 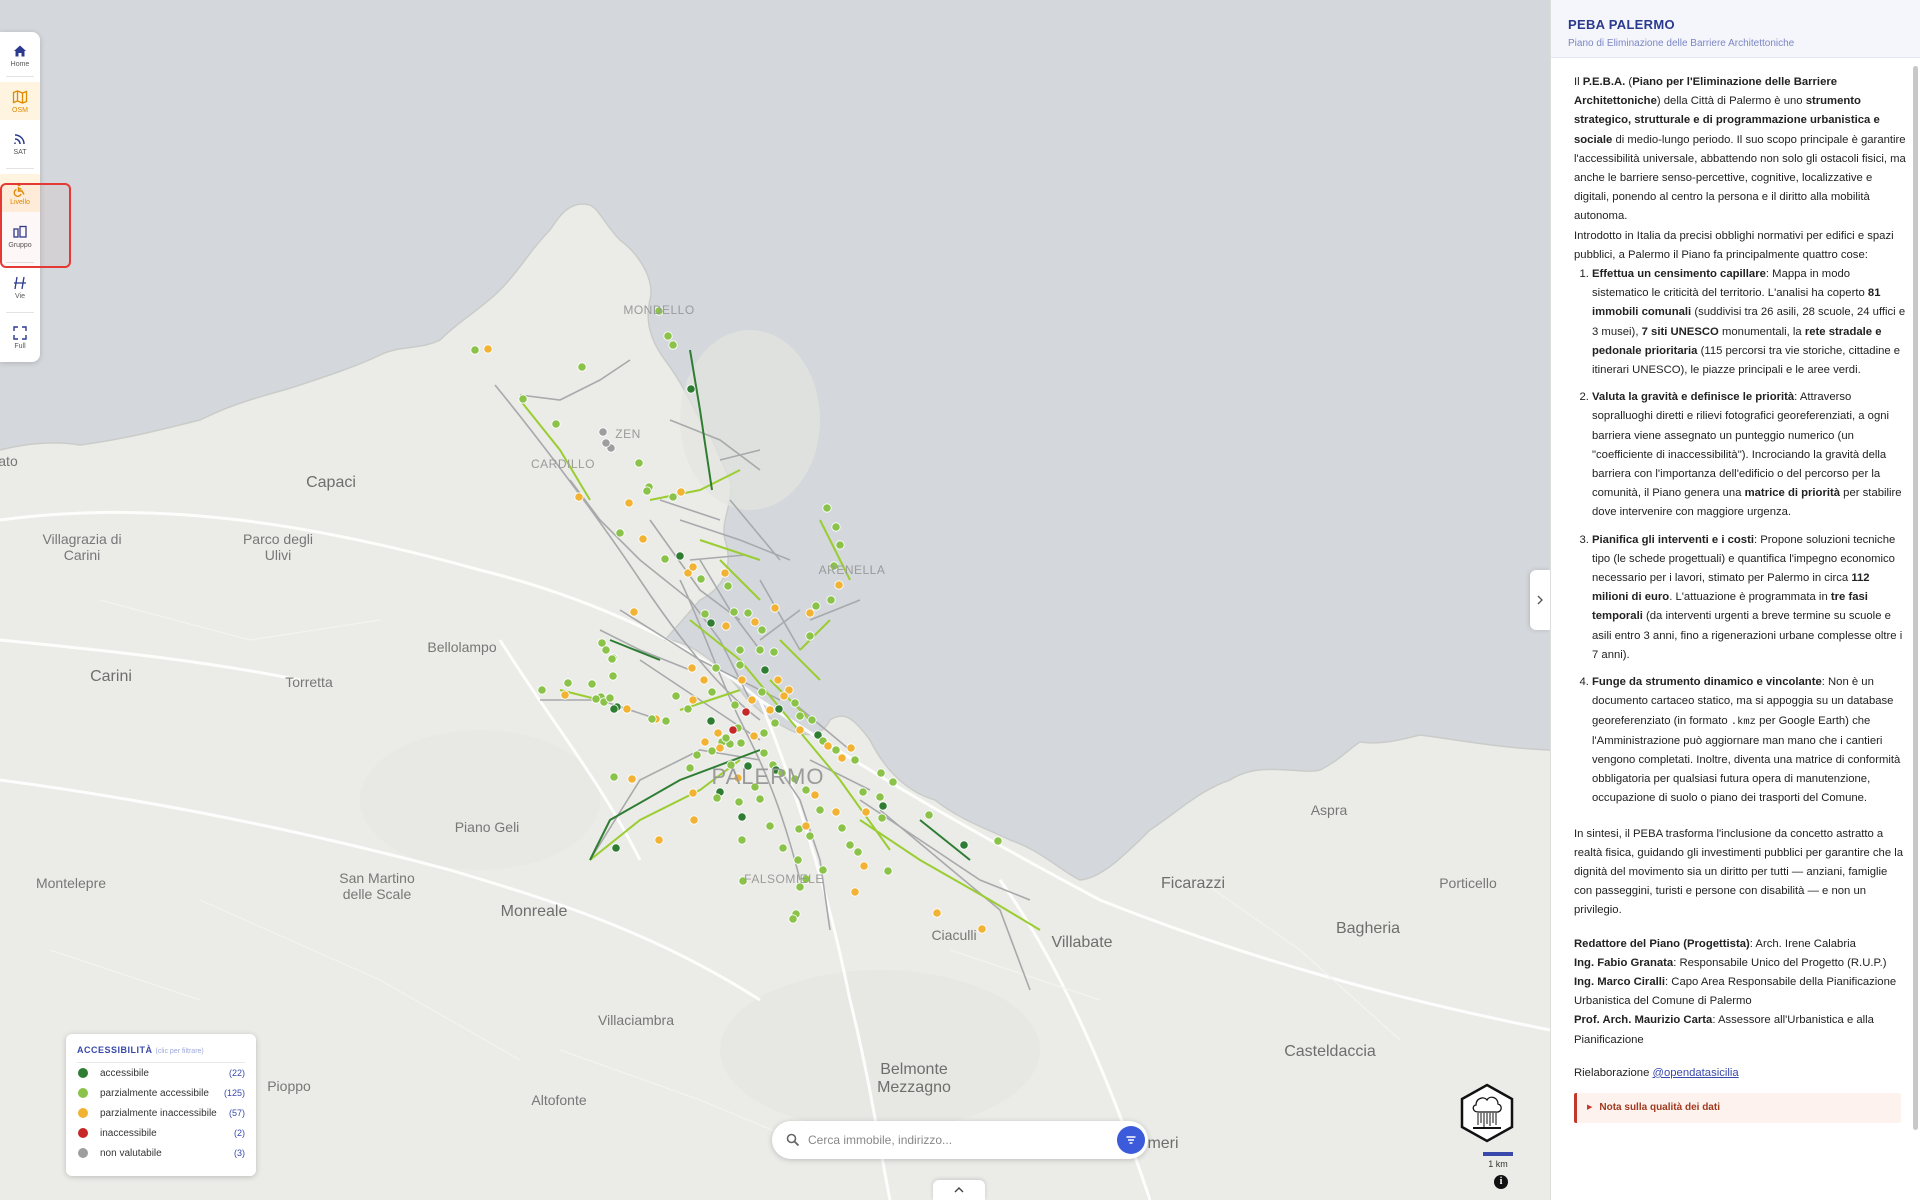 I want to click on sat-button: SAT, so click(x=20, y=143).